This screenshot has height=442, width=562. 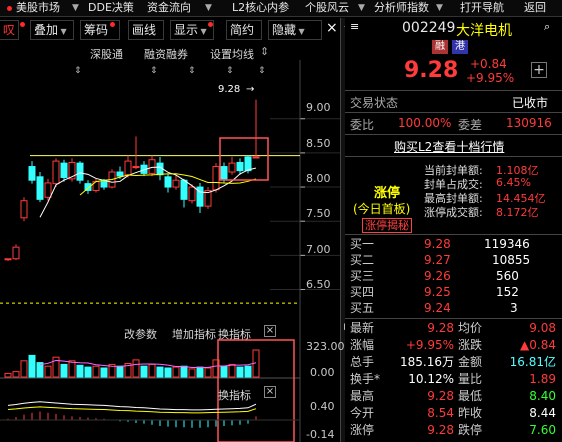 I want to click on scroll-icon: ⇕, so click(x=264, y=51).